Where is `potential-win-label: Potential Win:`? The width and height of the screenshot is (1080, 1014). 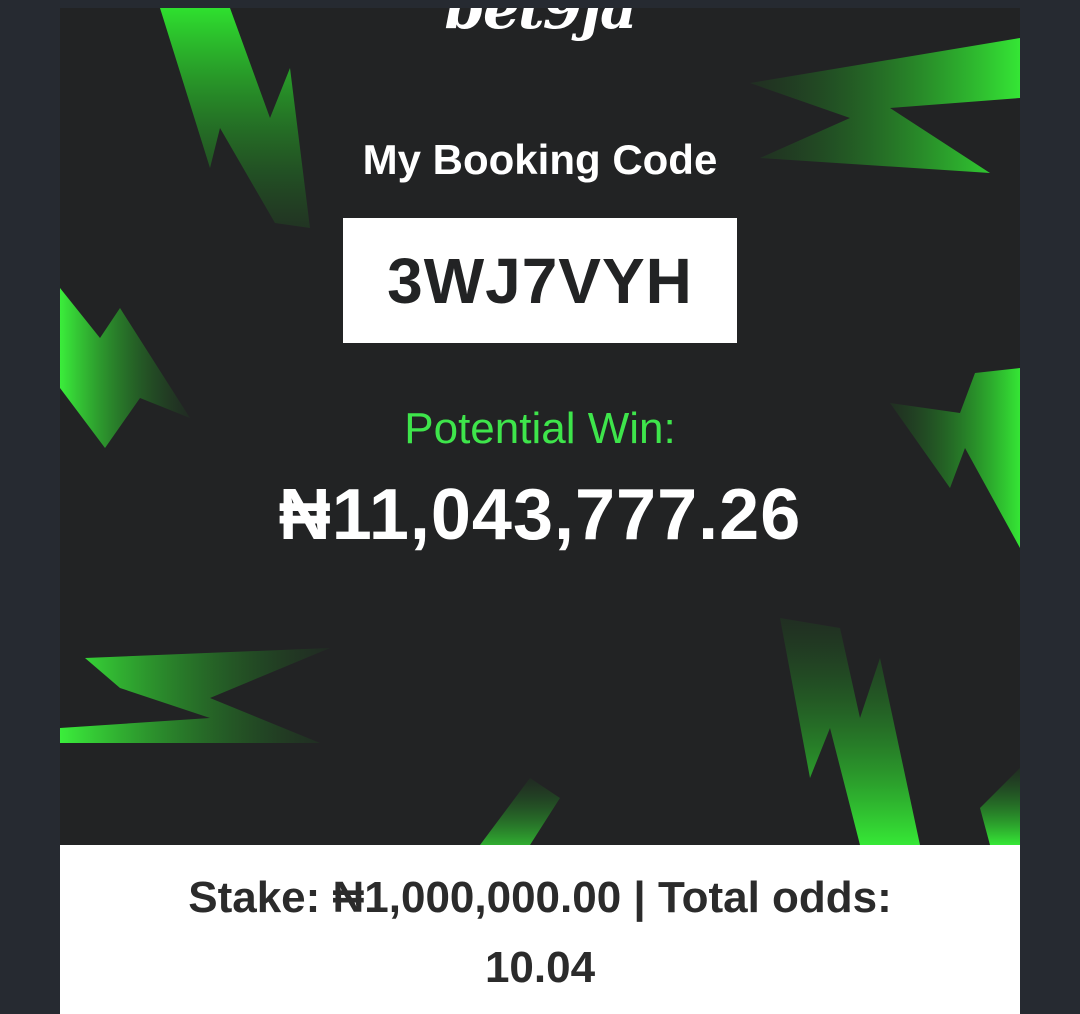 potential-win-label: Potential Win: is located at coordinates (540, 428).